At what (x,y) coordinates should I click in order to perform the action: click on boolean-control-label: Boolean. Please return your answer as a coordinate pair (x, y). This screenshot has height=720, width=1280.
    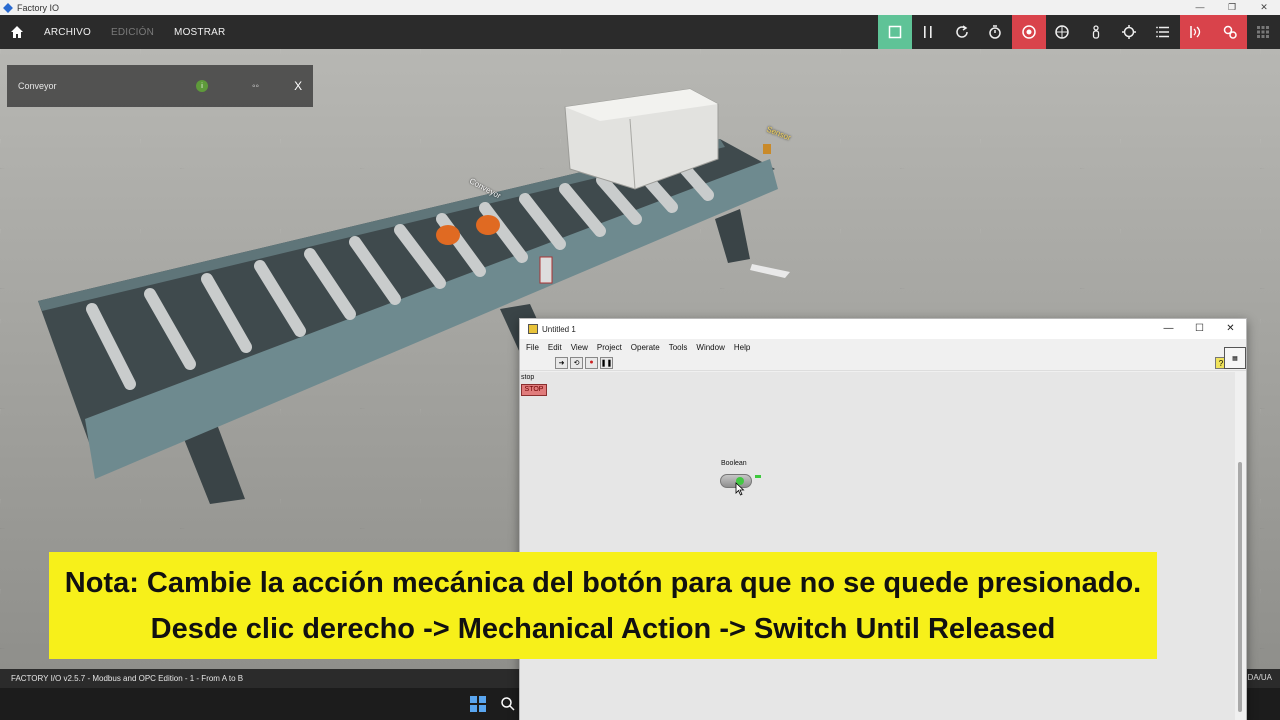
    Looking at the image, I should click on (734, 463).